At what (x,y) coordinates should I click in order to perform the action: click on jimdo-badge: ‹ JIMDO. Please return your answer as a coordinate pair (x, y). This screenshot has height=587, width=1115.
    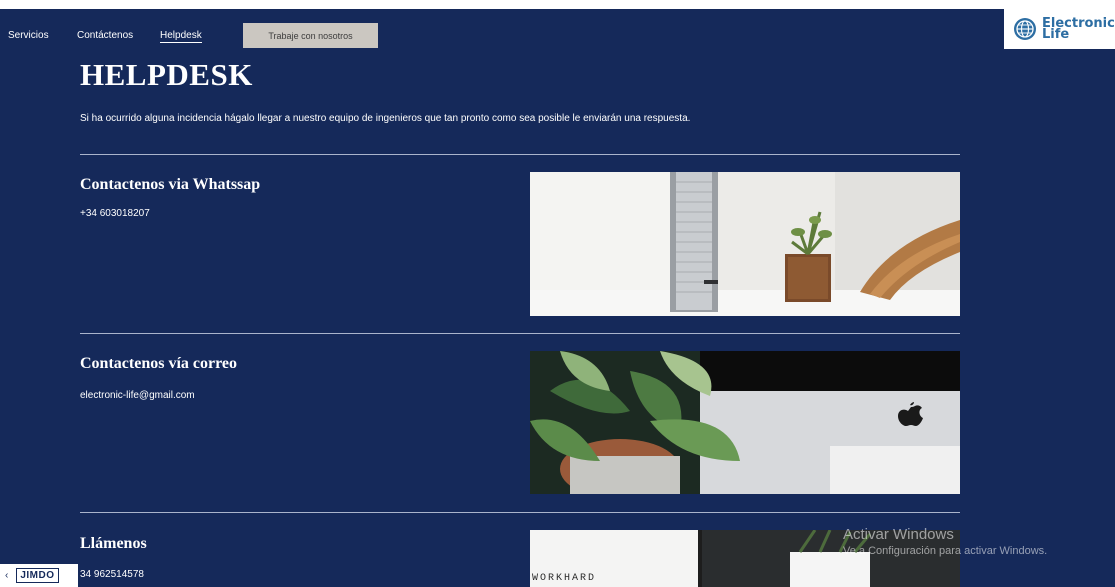
    Looking at the image, I should click on (39, 575).